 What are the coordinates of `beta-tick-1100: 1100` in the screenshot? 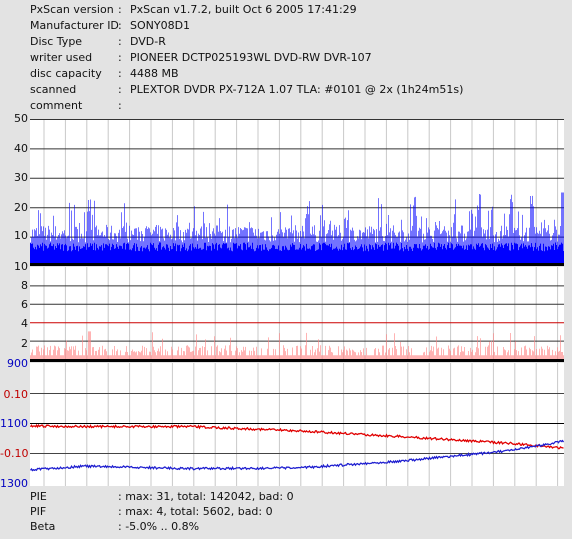 It's located at (14, 423).